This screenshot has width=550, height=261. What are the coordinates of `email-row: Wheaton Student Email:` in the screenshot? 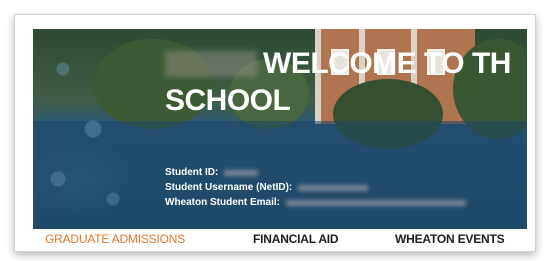 It's located at (315, 202).